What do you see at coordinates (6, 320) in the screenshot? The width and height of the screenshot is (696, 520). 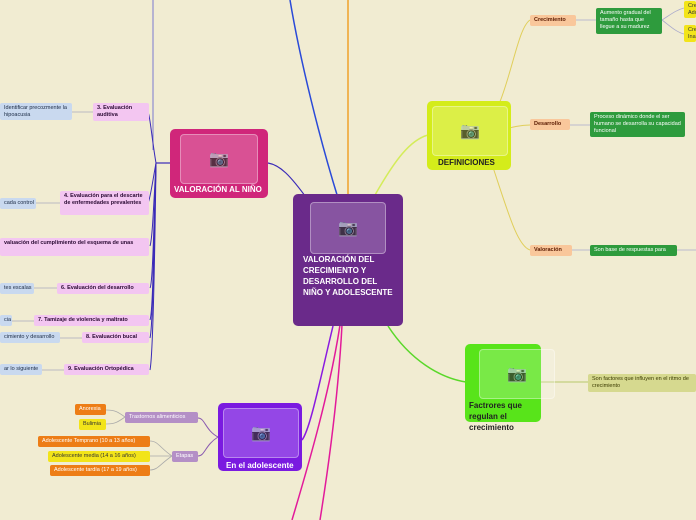 I see `nino-note-violencia: cia` at bounding box center [6, 320].